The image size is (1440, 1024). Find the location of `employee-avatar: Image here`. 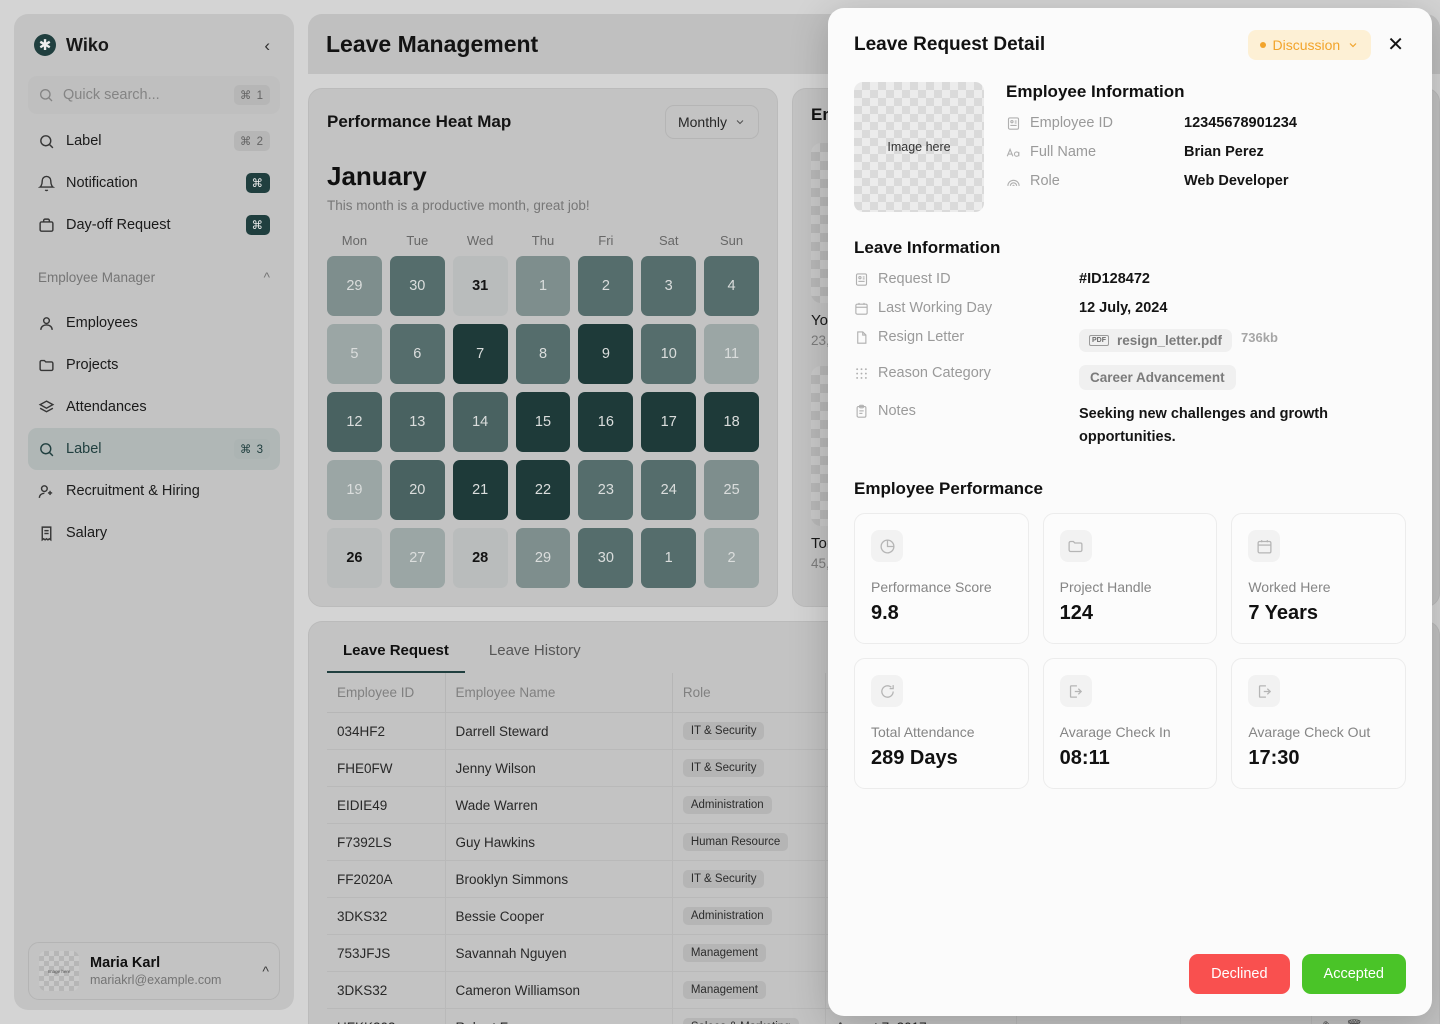

employee-avatar: Image here is located at coordinates (919, 147).